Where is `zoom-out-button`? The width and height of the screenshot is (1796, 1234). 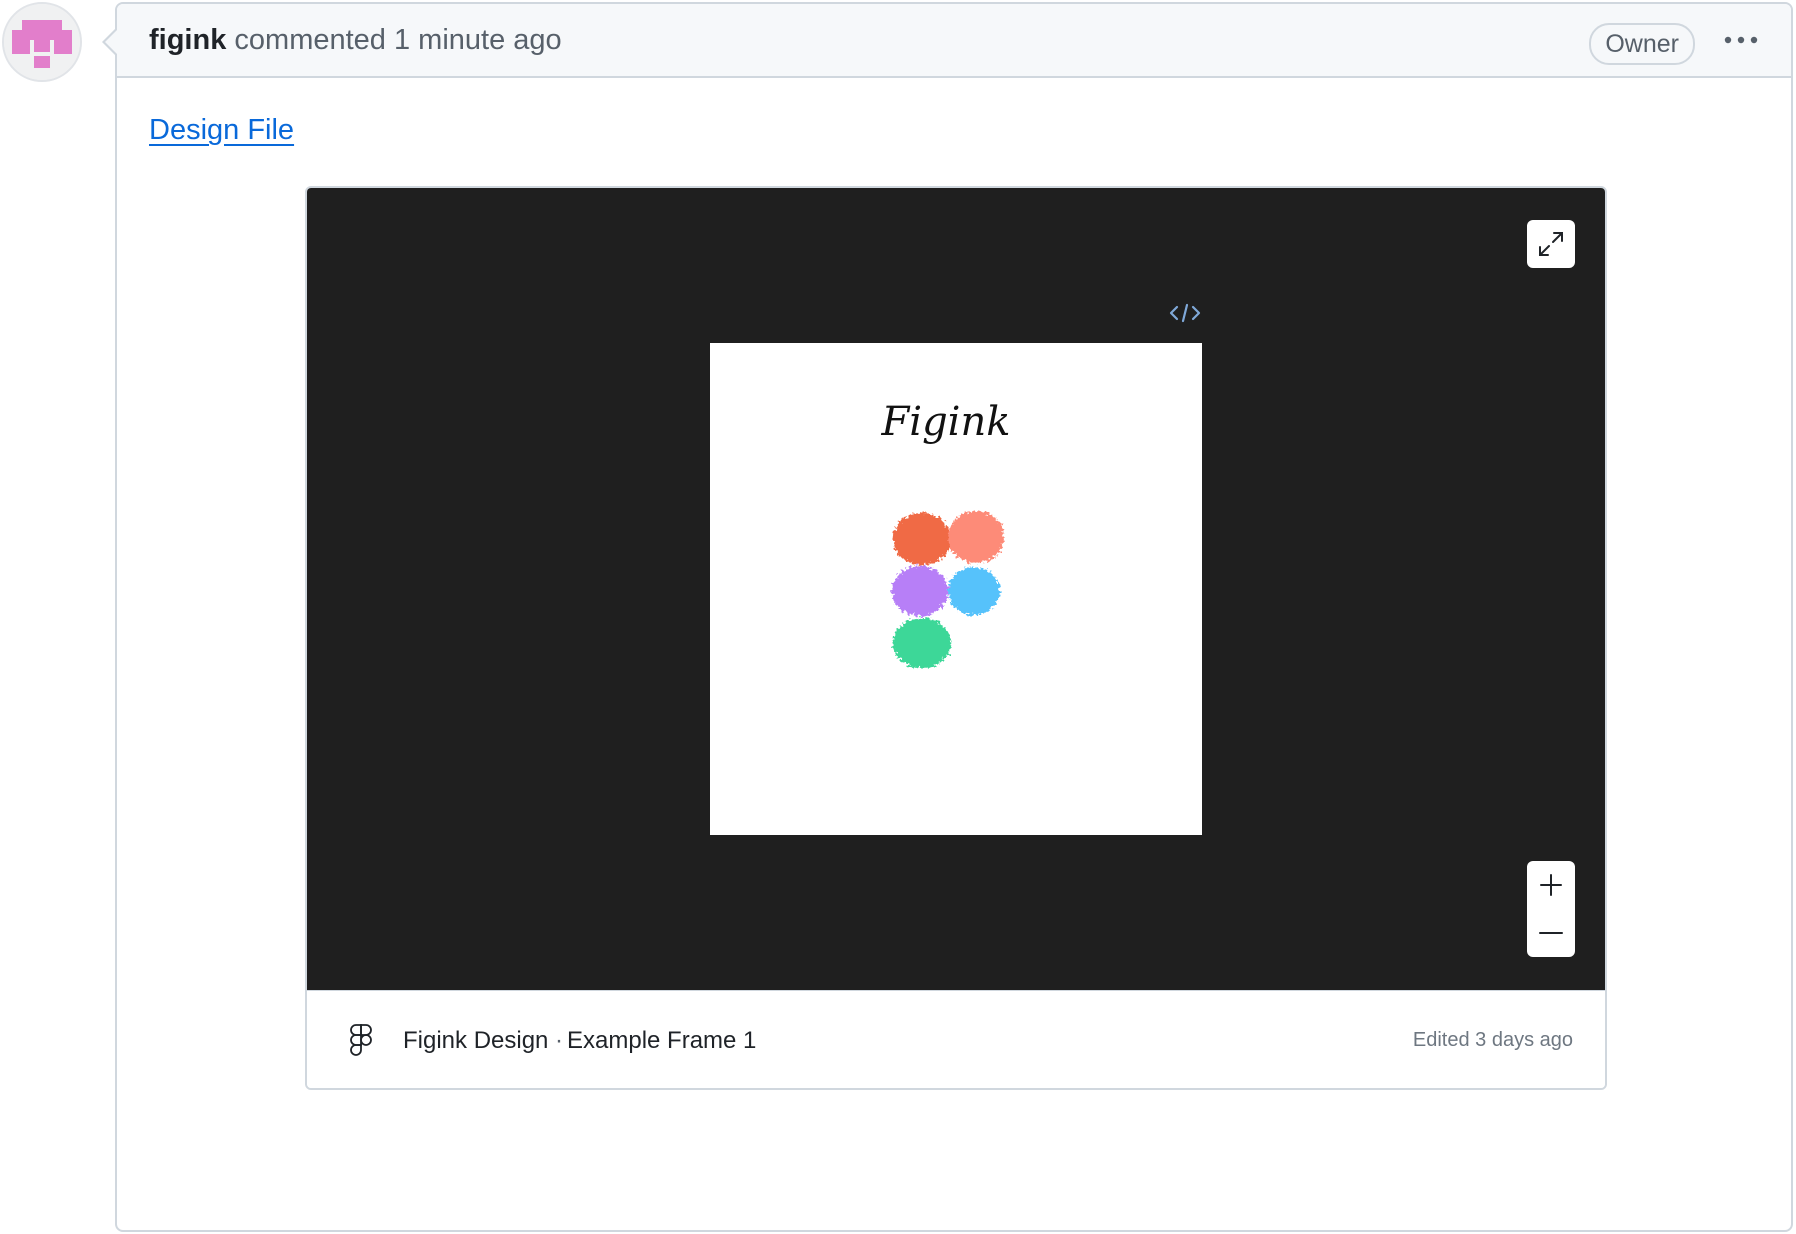 zoom-out-button is located at coordinates (1551, 933).